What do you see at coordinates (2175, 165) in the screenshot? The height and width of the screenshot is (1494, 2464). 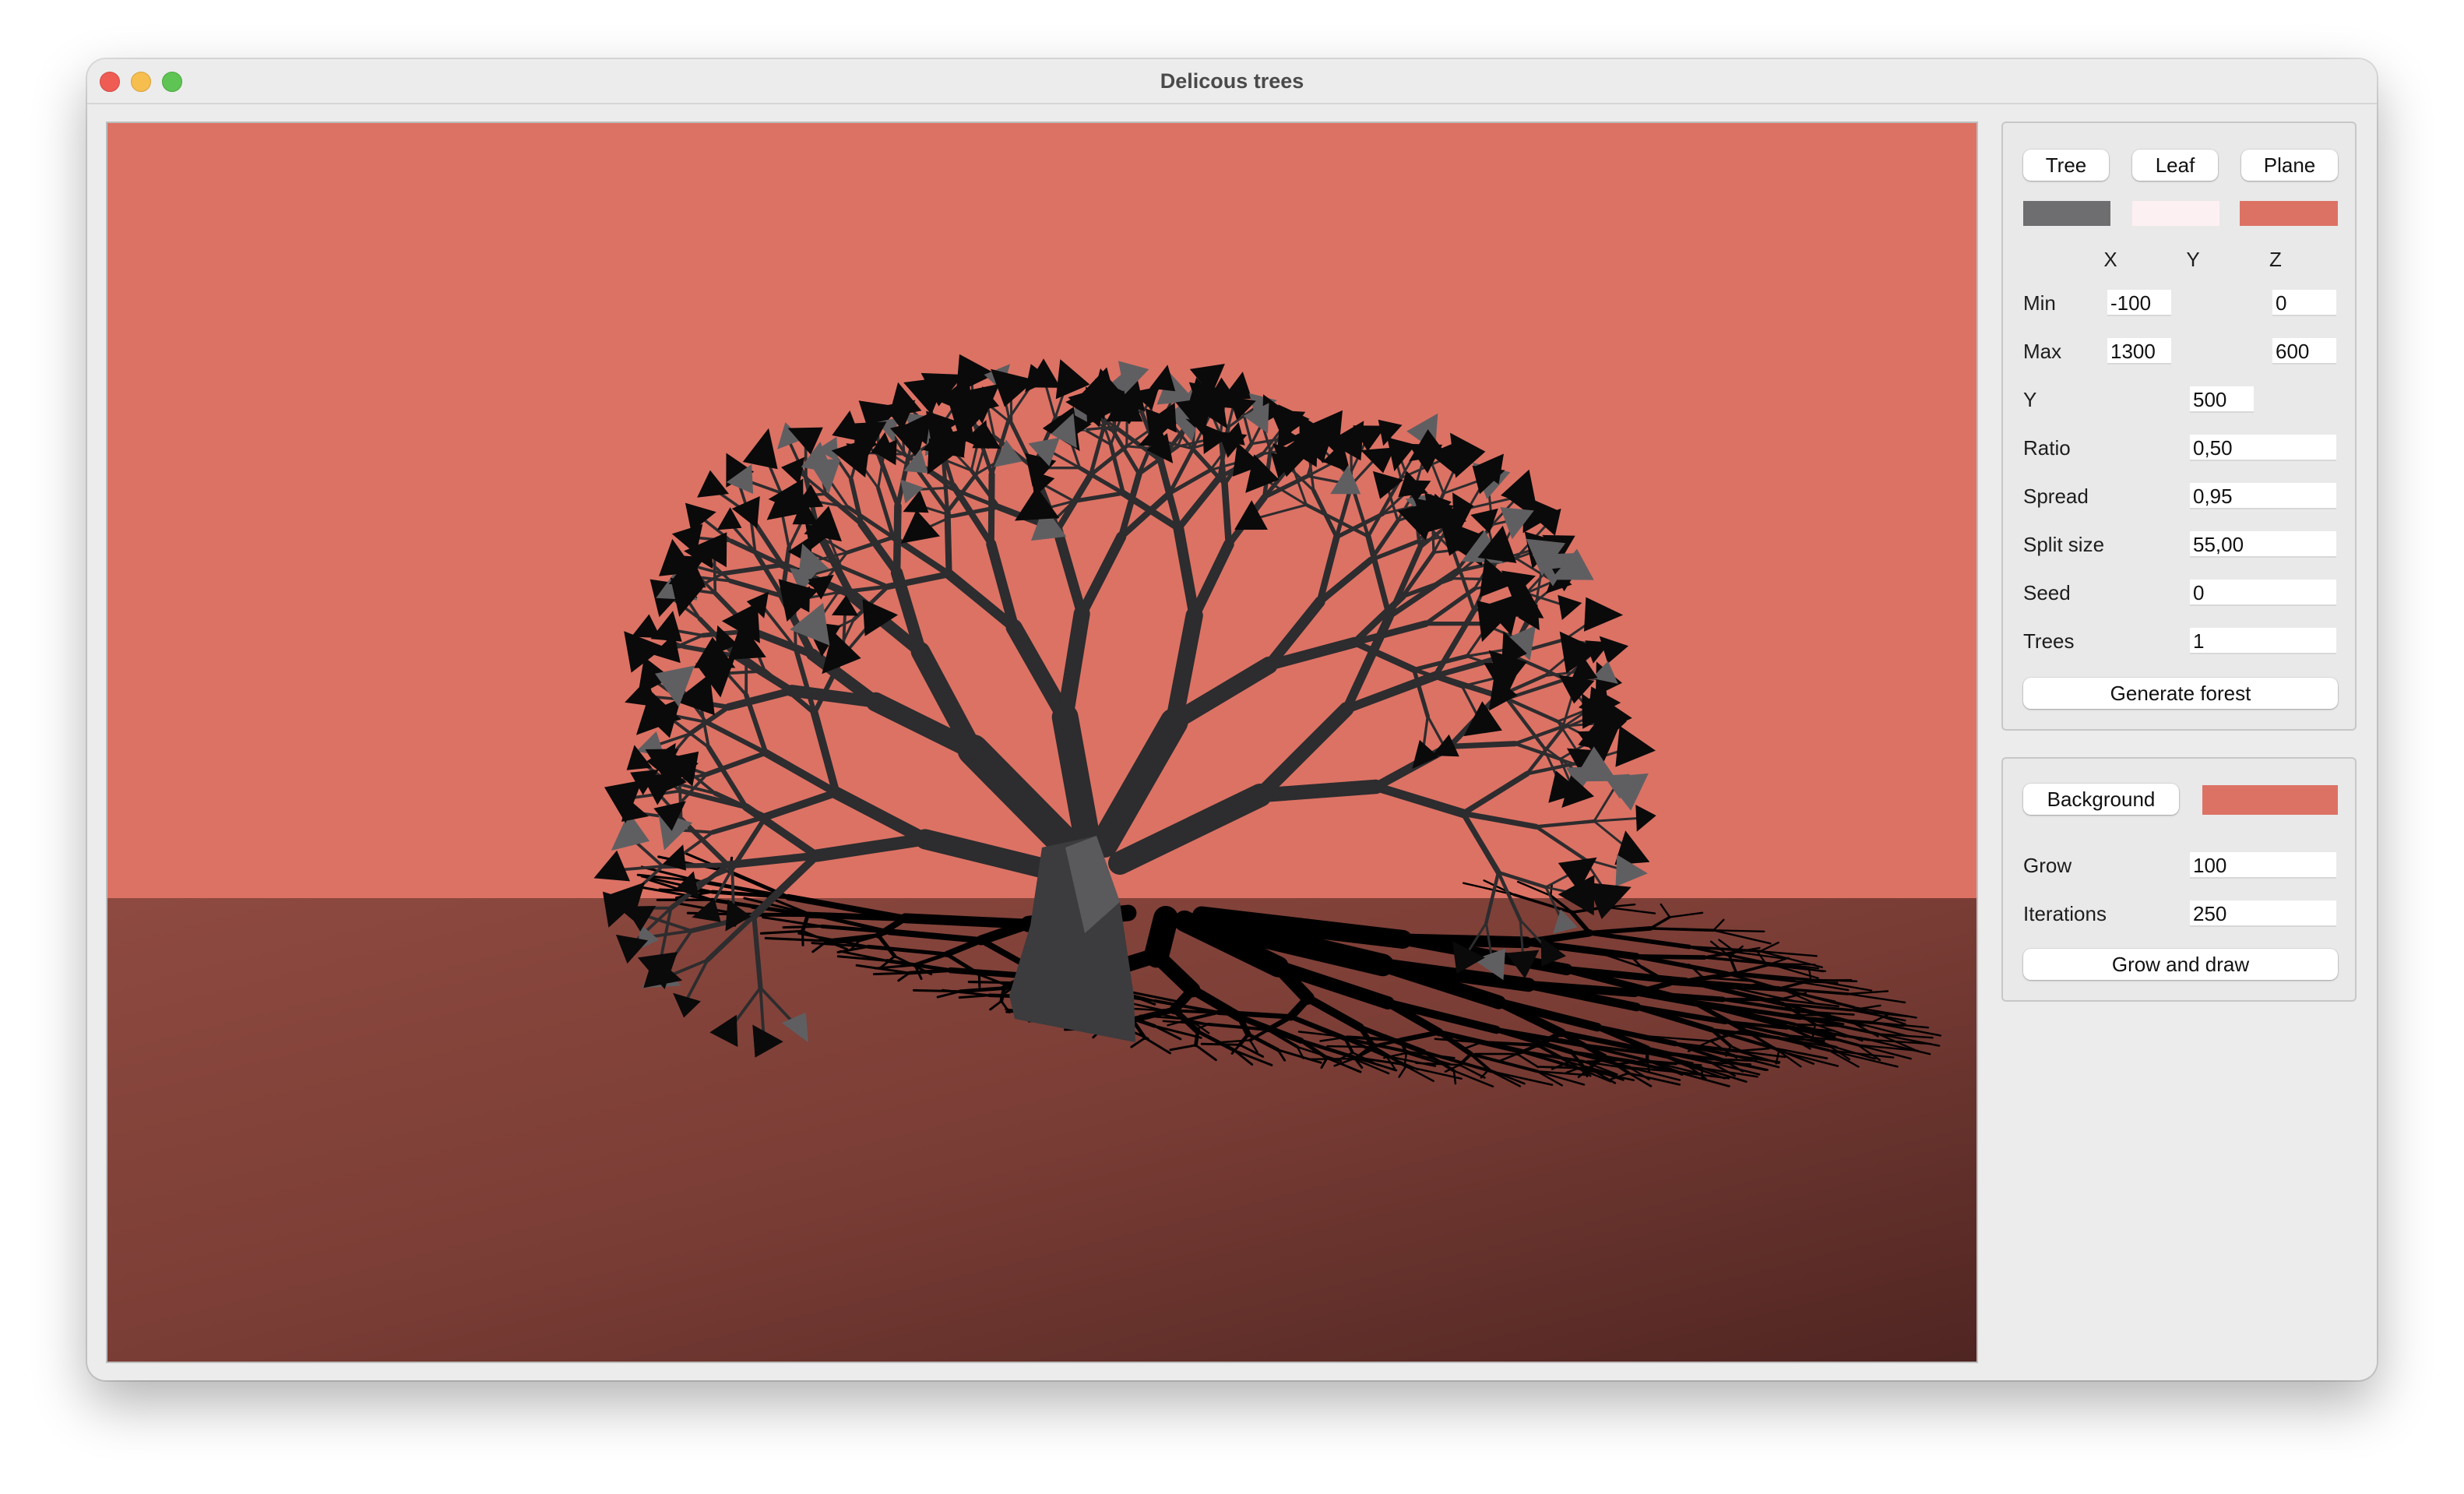 I see `leaf-color-button: Leaf` at bounding box center [2175, 165].